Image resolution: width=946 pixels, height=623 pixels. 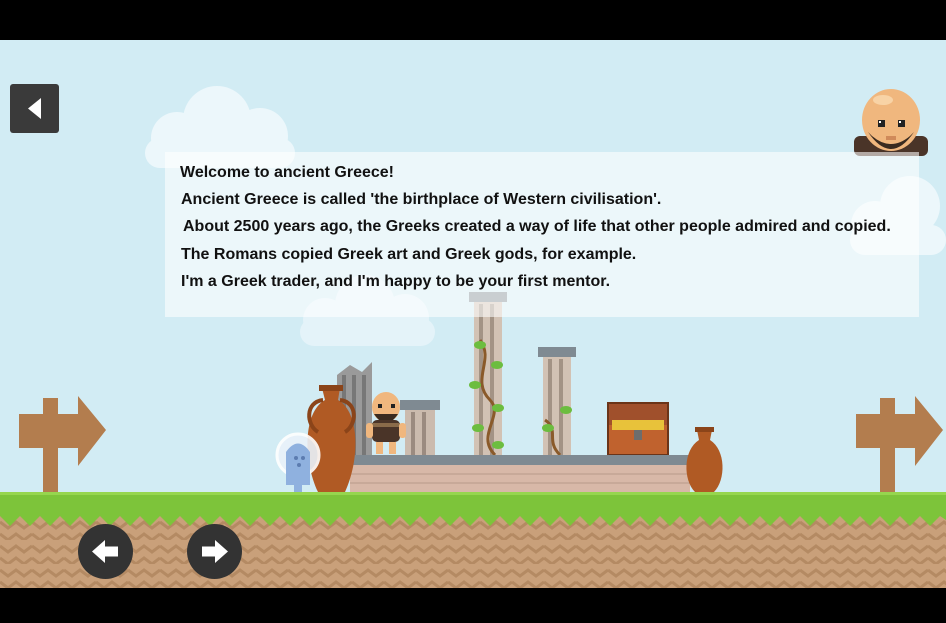 I want to click on arrow-right-icon, so click(x=215, y=551).